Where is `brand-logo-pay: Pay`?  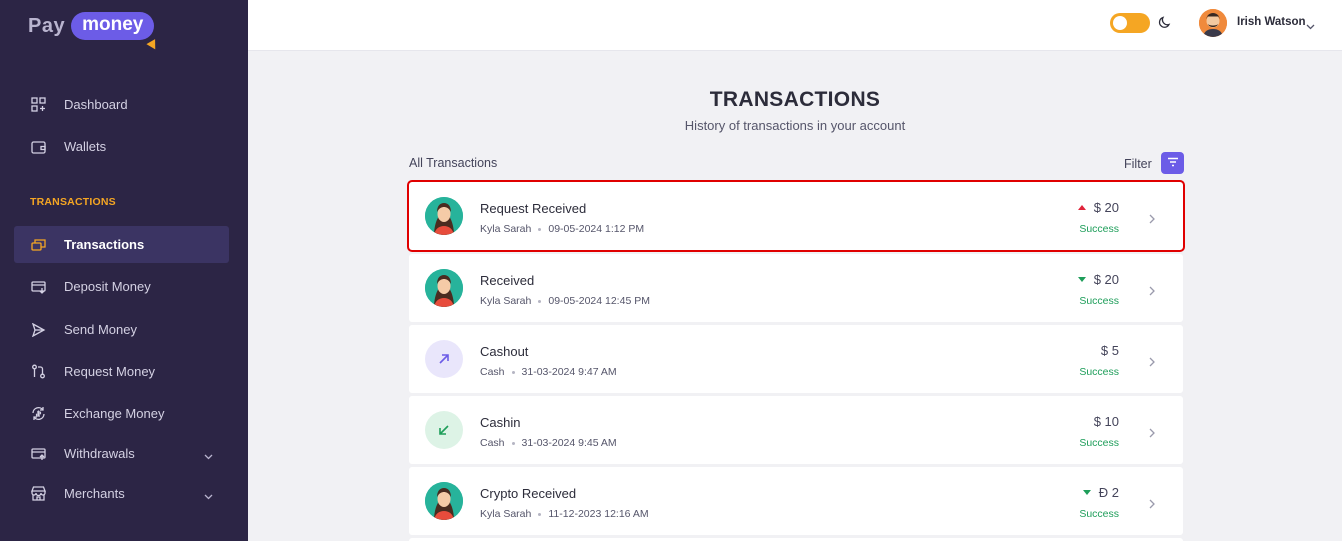
brand-logo-pay: Pay is located at coordinates (47, 25).